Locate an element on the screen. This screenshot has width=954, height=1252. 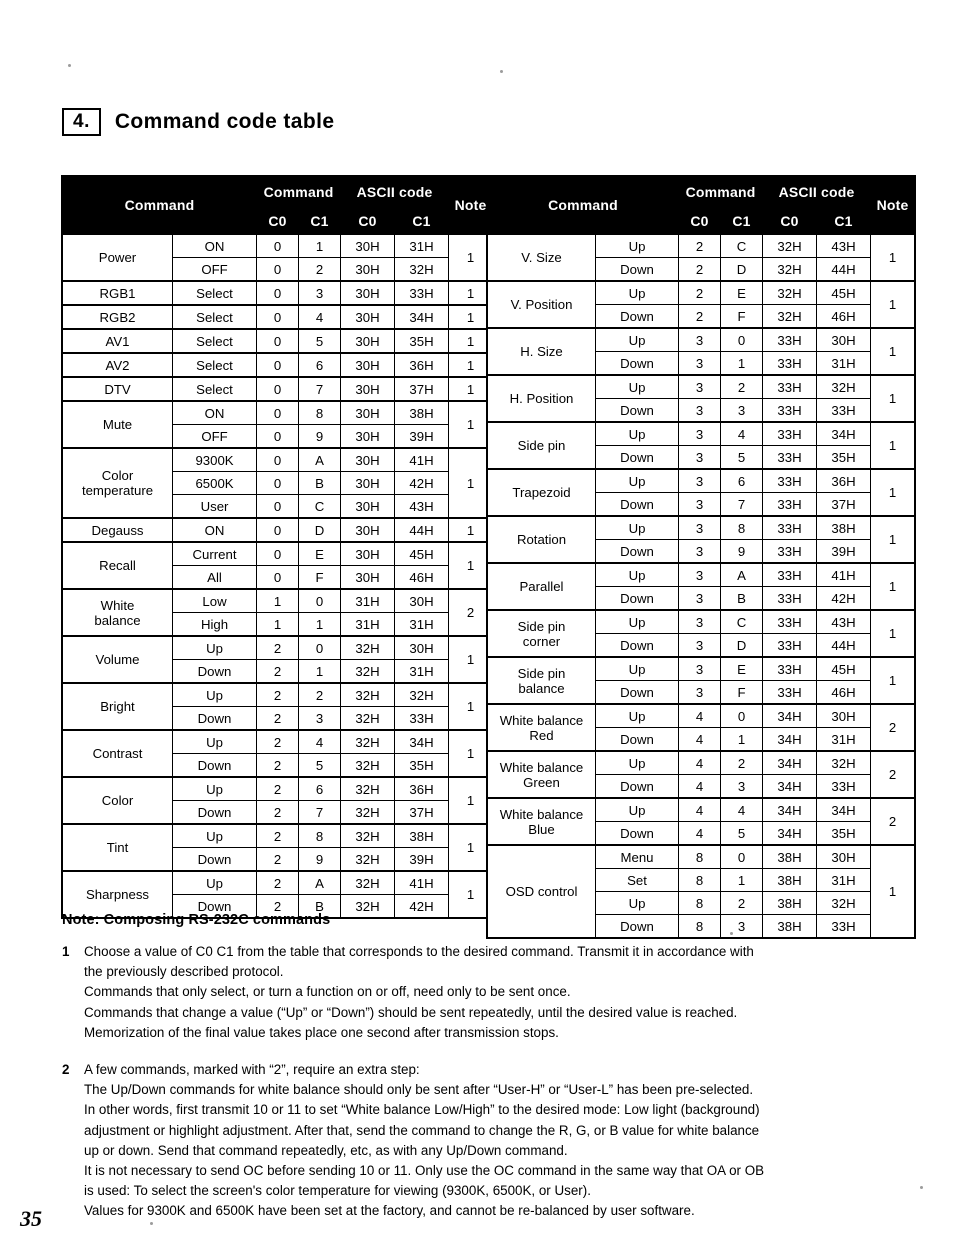
ascii-c1-cell: 41H is located at coordinates (844, 574).